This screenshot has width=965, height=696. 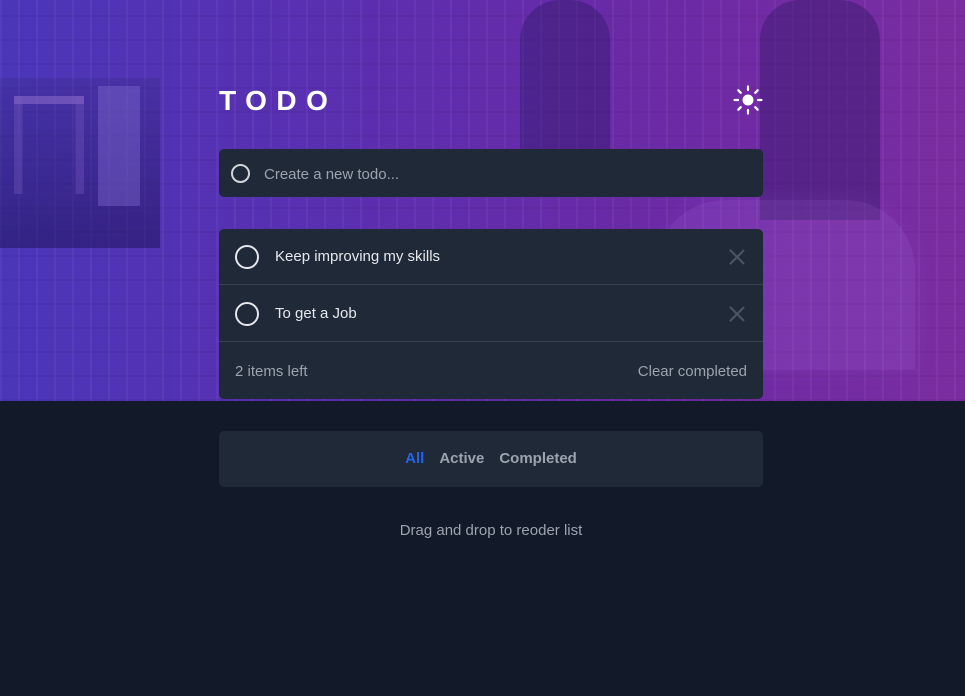 What do you see at coordinates (491, 459) in the screenshot?
I see `filter-bar: All Active Completed` at bounding box center [491, 459].